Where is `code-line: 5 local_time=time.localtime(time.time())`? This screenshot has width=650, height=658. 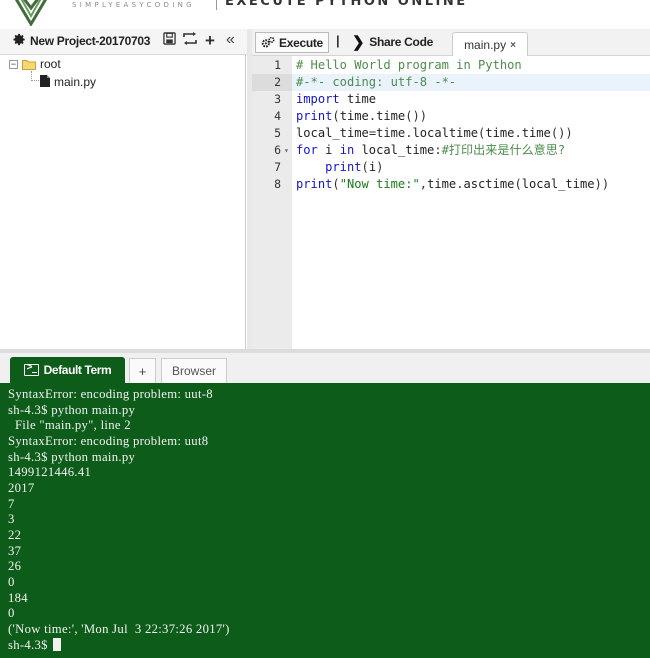
code-line: 5 local_time=time.localtime(time.time()) is located at coordinates (423, 133).